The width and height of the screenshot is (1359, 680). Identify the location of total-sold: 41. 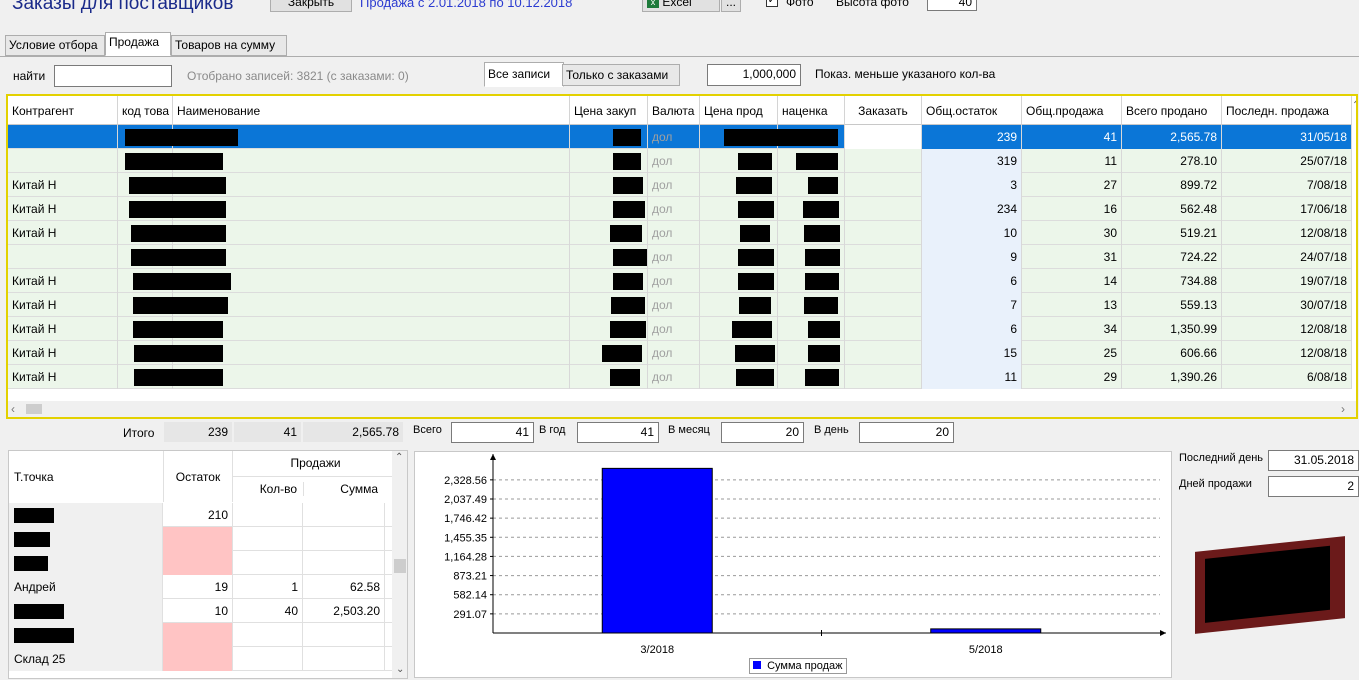
(267, 432).